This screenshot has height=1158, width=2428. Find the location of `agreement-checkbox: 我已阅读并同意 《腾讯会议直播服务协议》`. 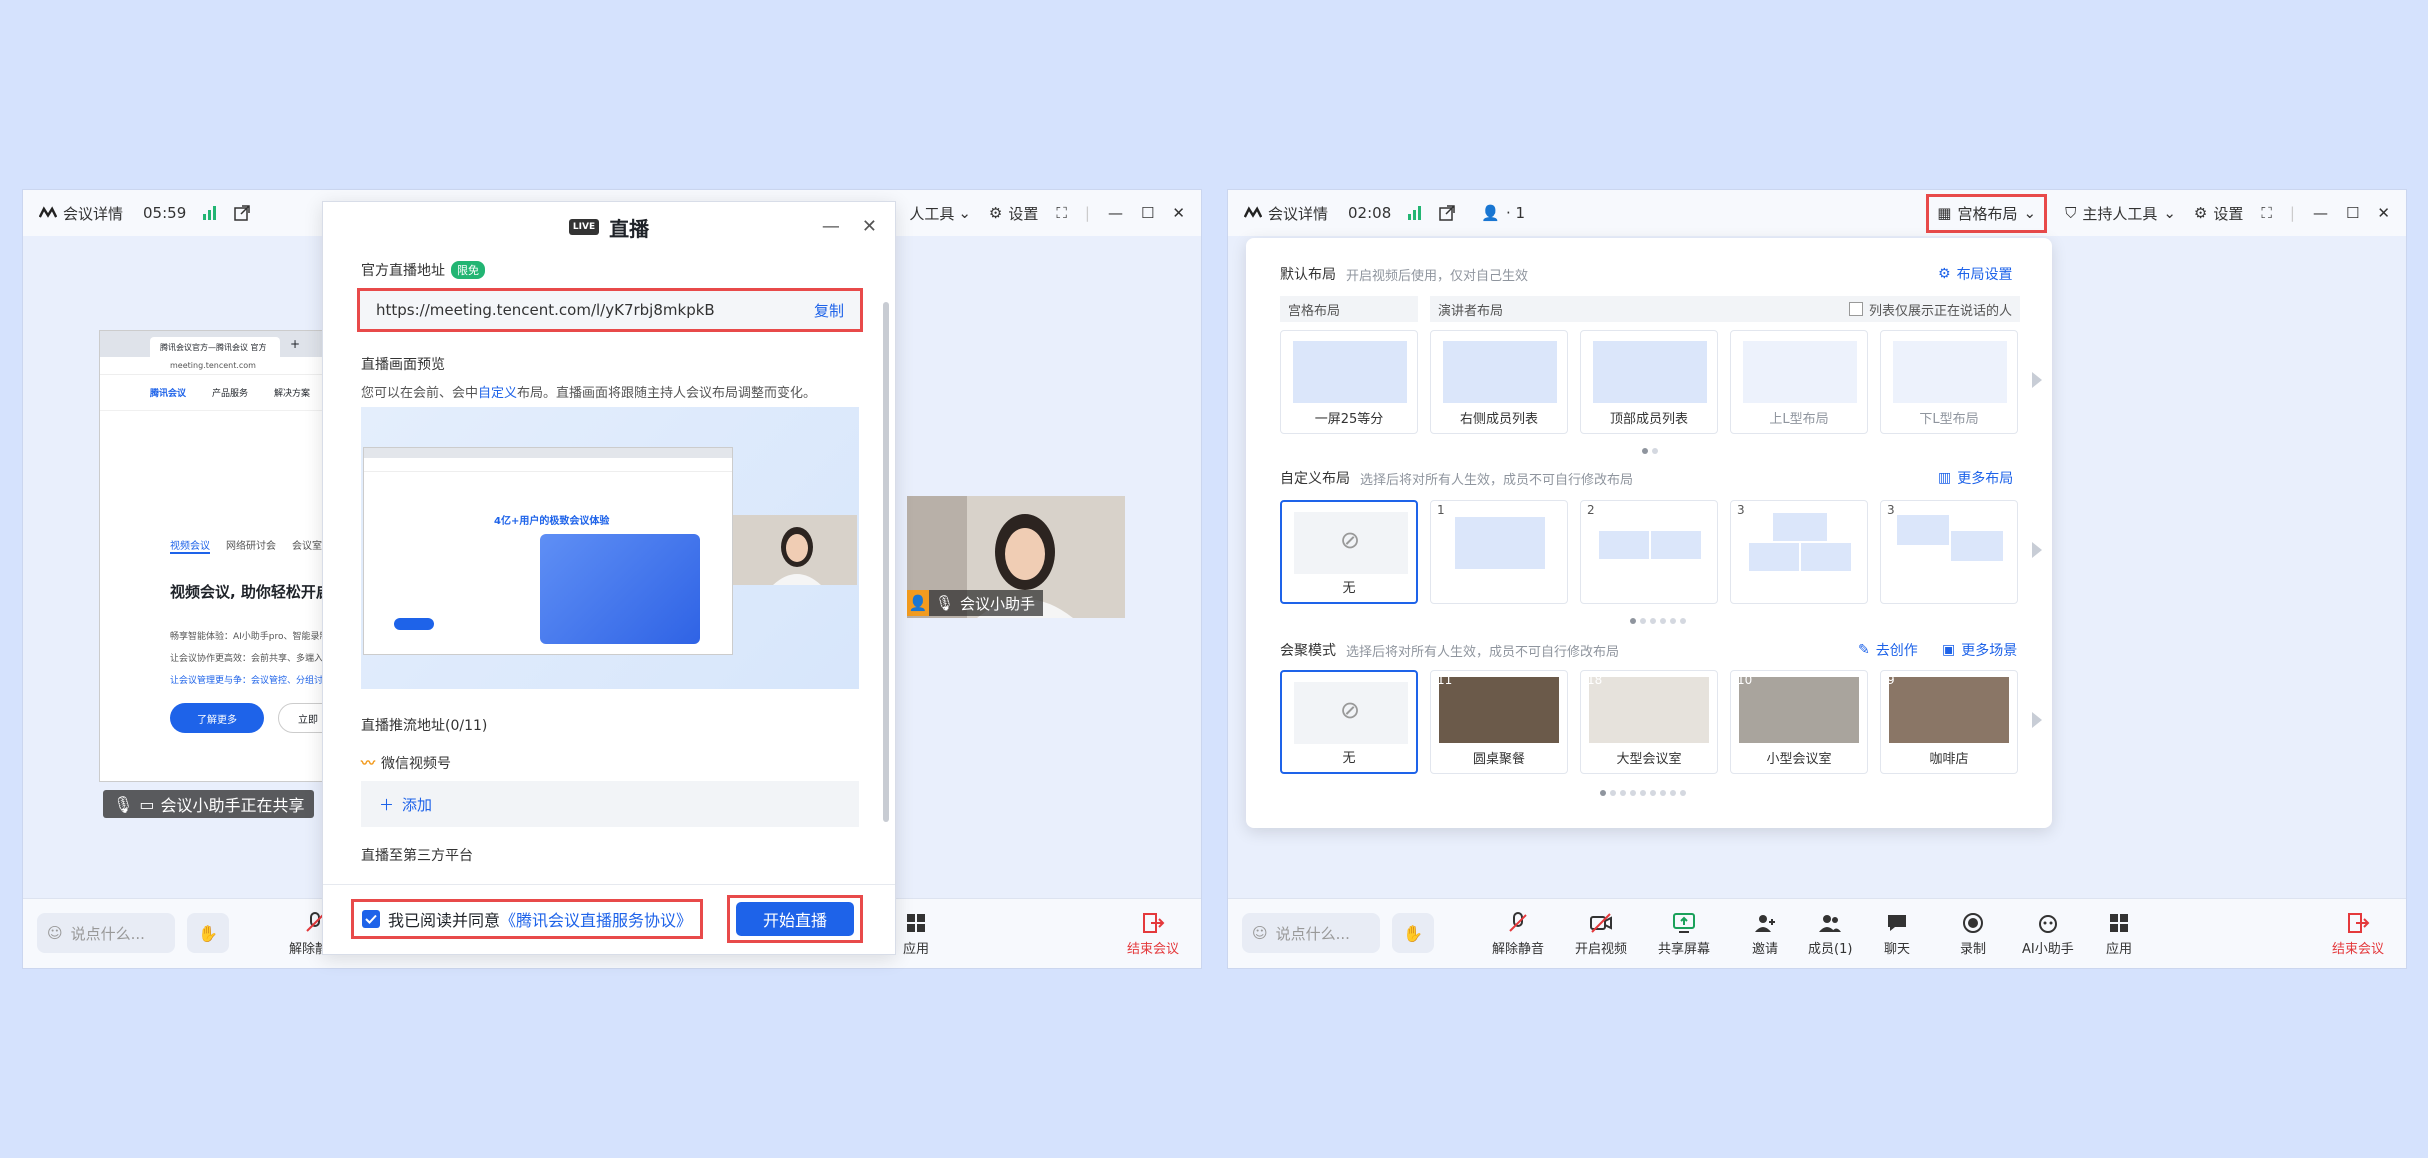

agreement-checkbox: 我已阅读并同意 《腾讯会议直播服务协议》 is located at coordinates (527, 919).